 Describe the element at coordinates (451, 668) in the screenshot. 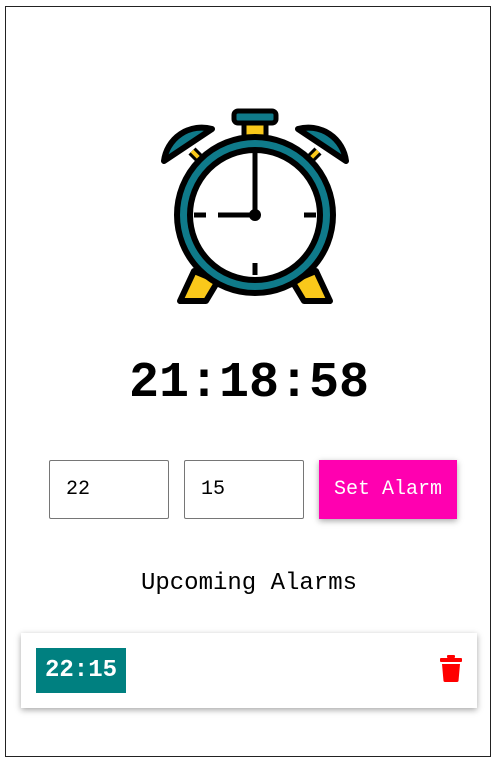

I see `trash-icon` at that location.